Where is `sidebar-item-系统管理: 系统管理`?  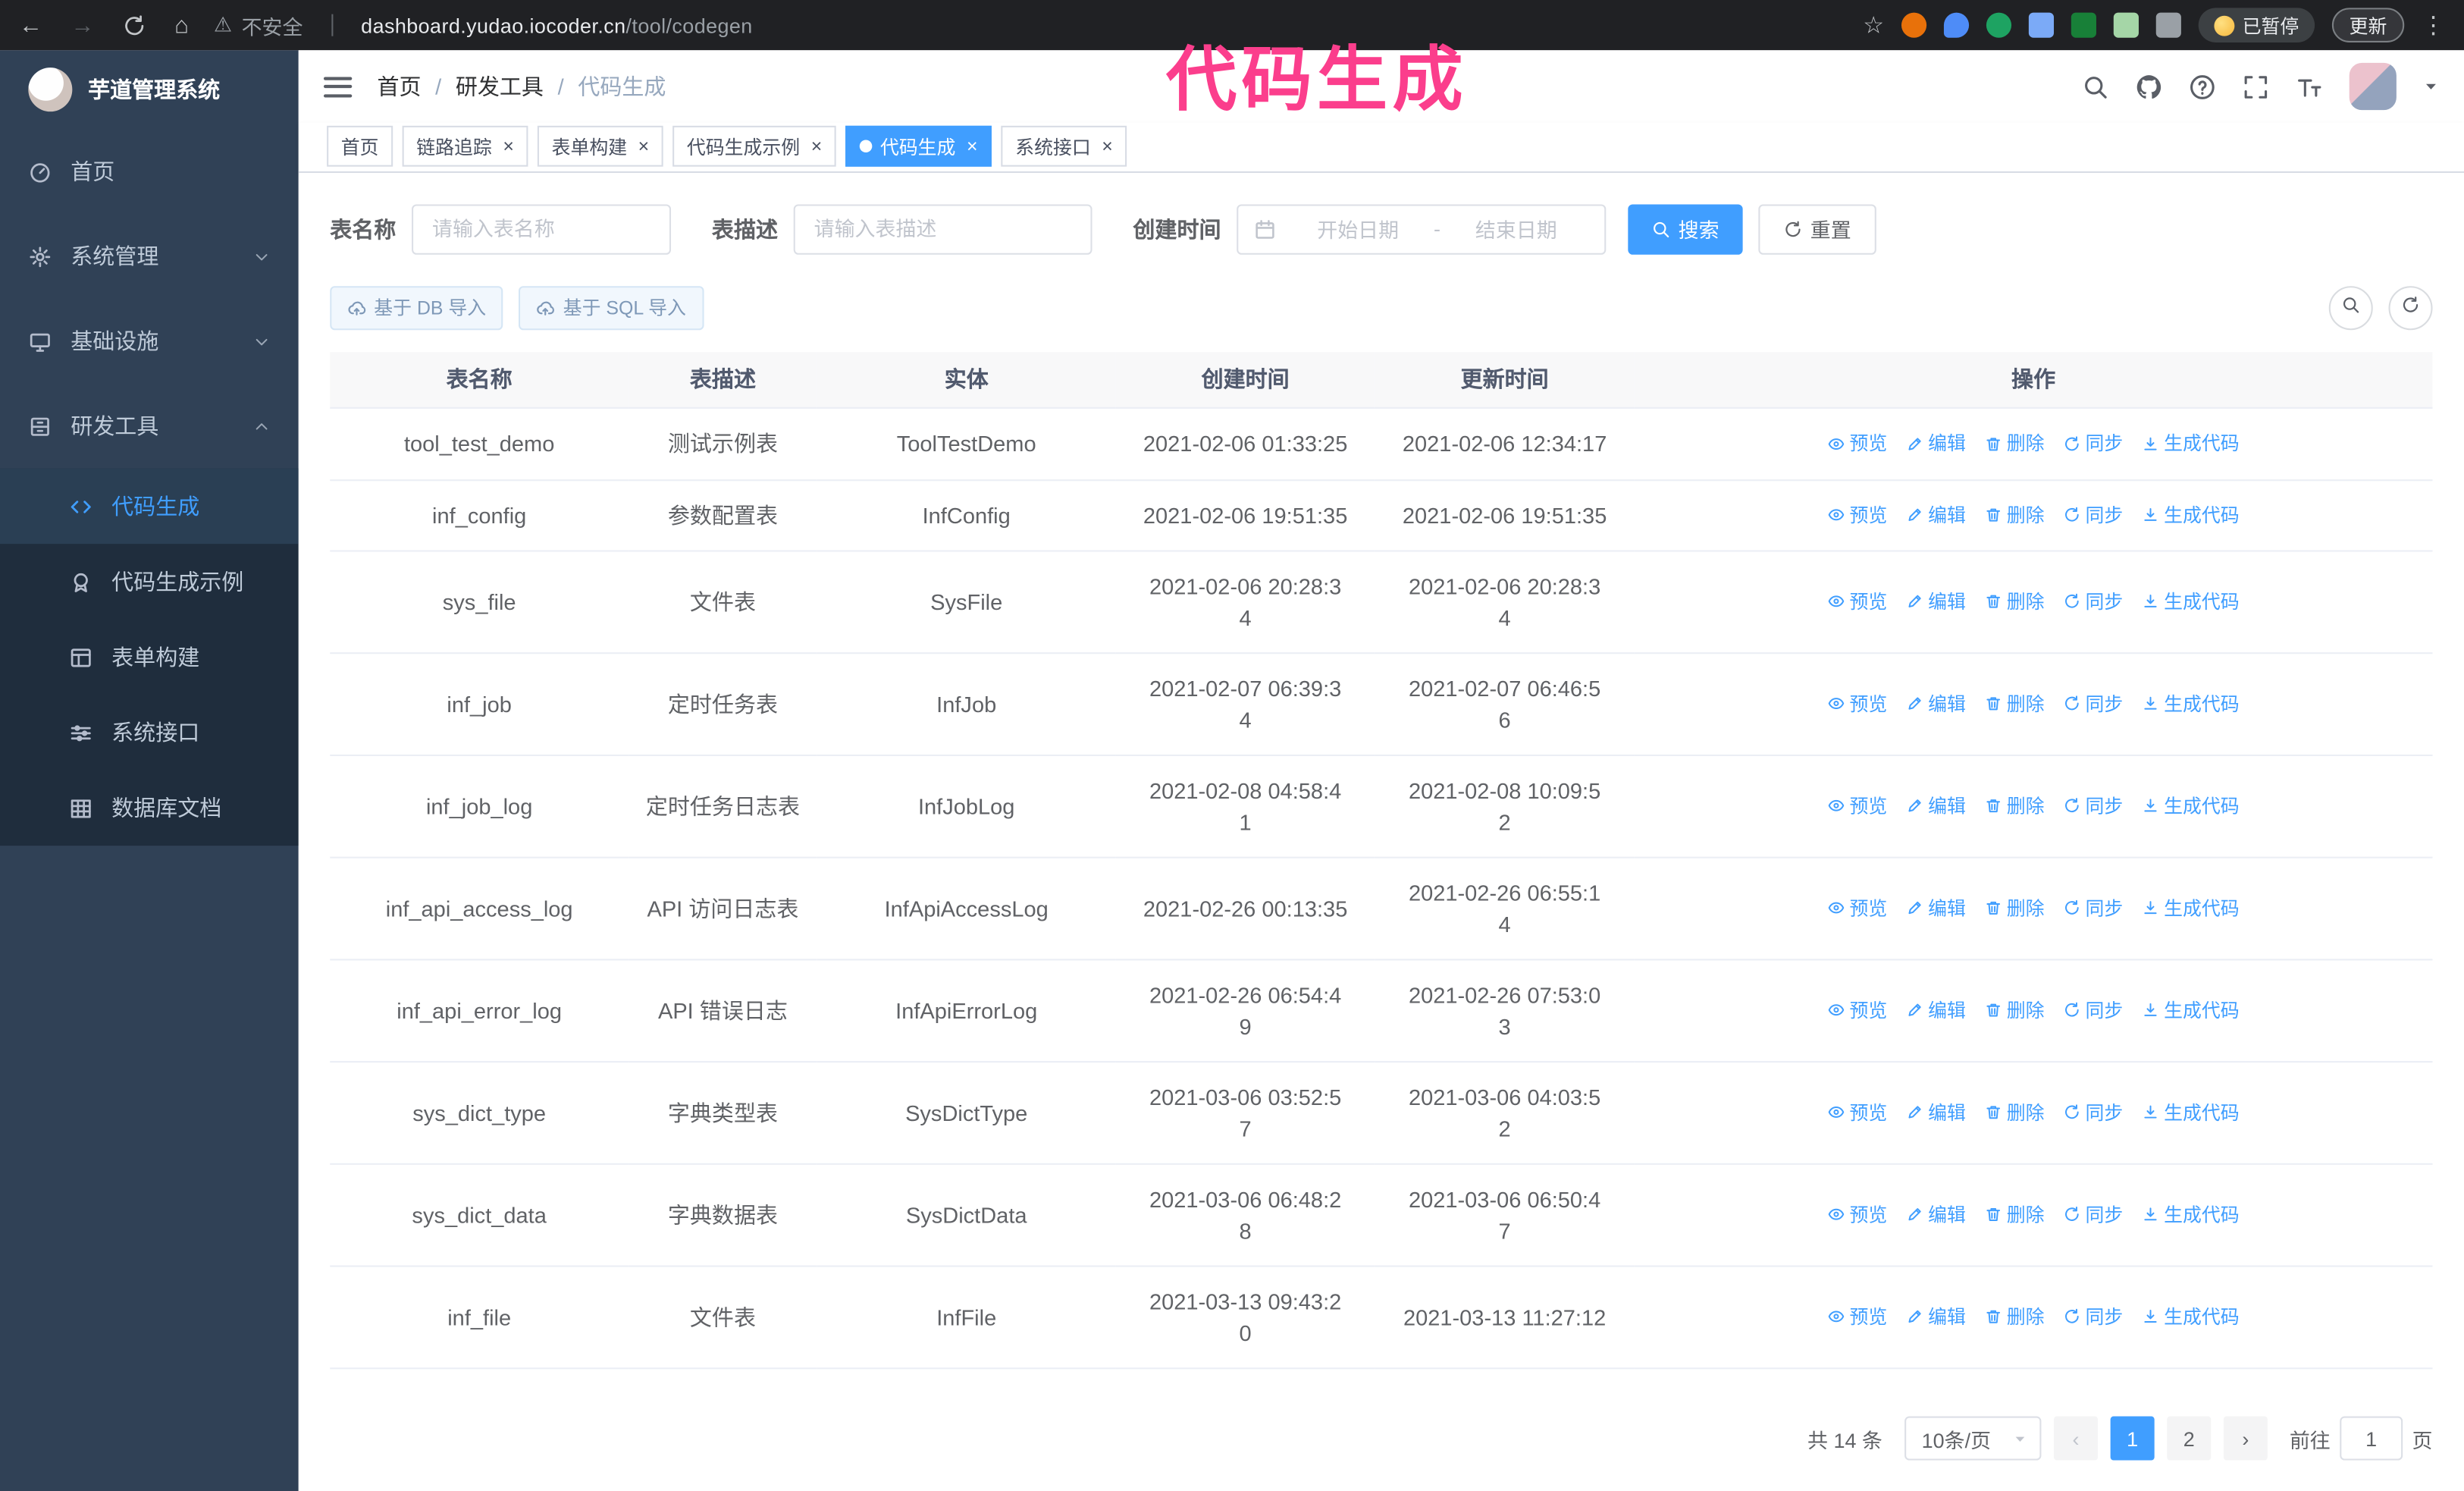
sidebar-item-系统管理: 系统管理 is located at coordinates (150, 256).